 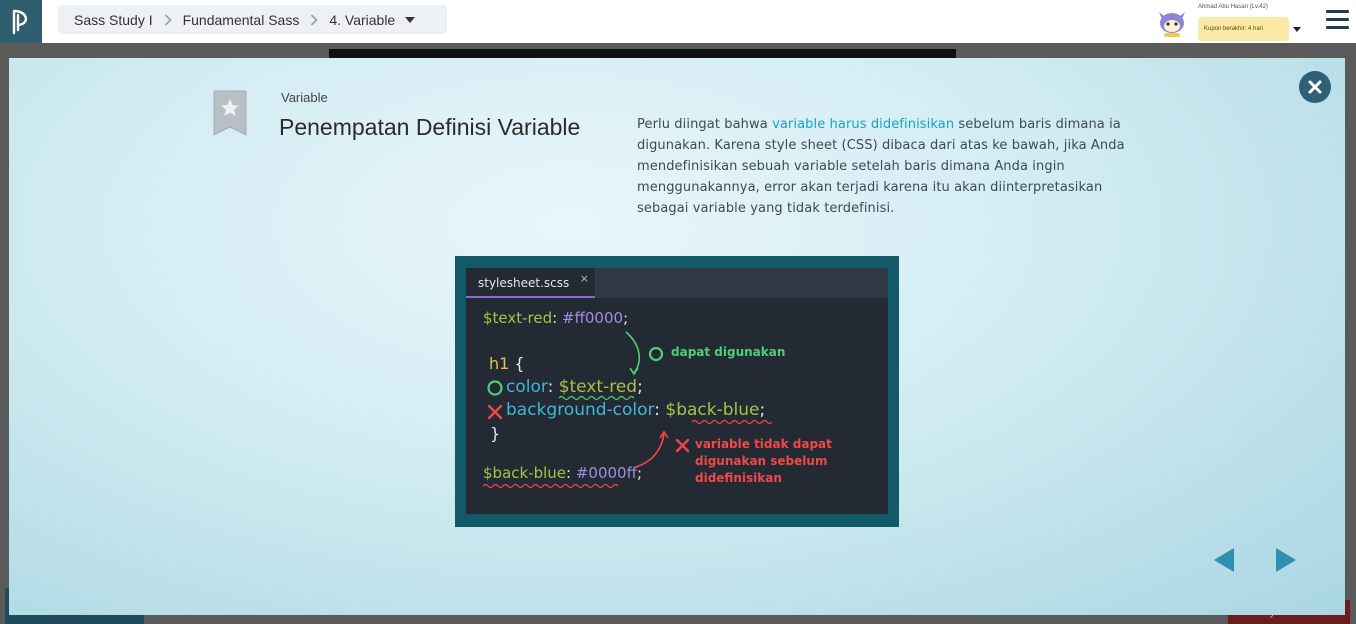 I want to click on green-arrowhead-icon, so click(x=634, y=371).